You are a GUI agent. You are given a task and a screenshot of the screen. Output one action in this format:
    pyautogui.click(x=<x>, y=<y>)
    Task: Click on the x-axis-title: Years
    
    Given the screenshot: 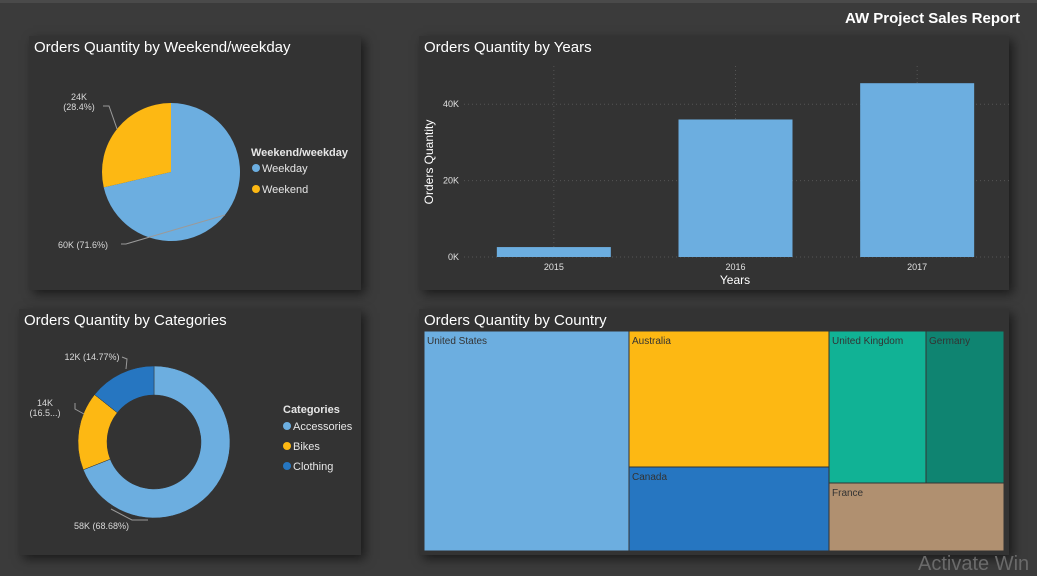 What is the action you would take?
    pyautogui.click(x=735, y=280)
    